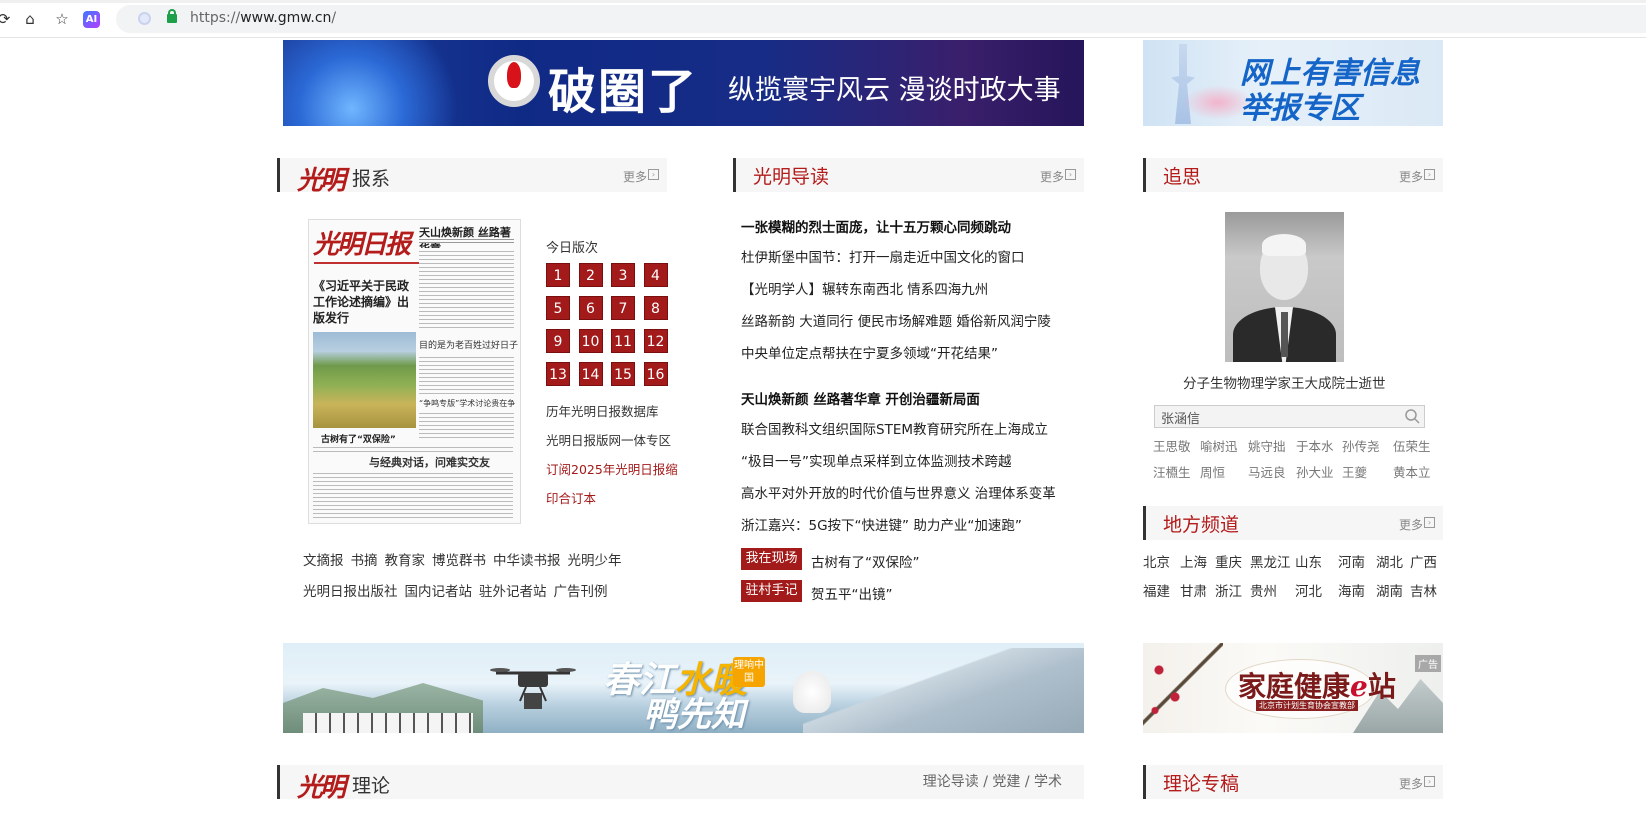 This screenshot has width=1646, height=815. I want to click on link-shuzhai: 书摘, so click(364, 561).